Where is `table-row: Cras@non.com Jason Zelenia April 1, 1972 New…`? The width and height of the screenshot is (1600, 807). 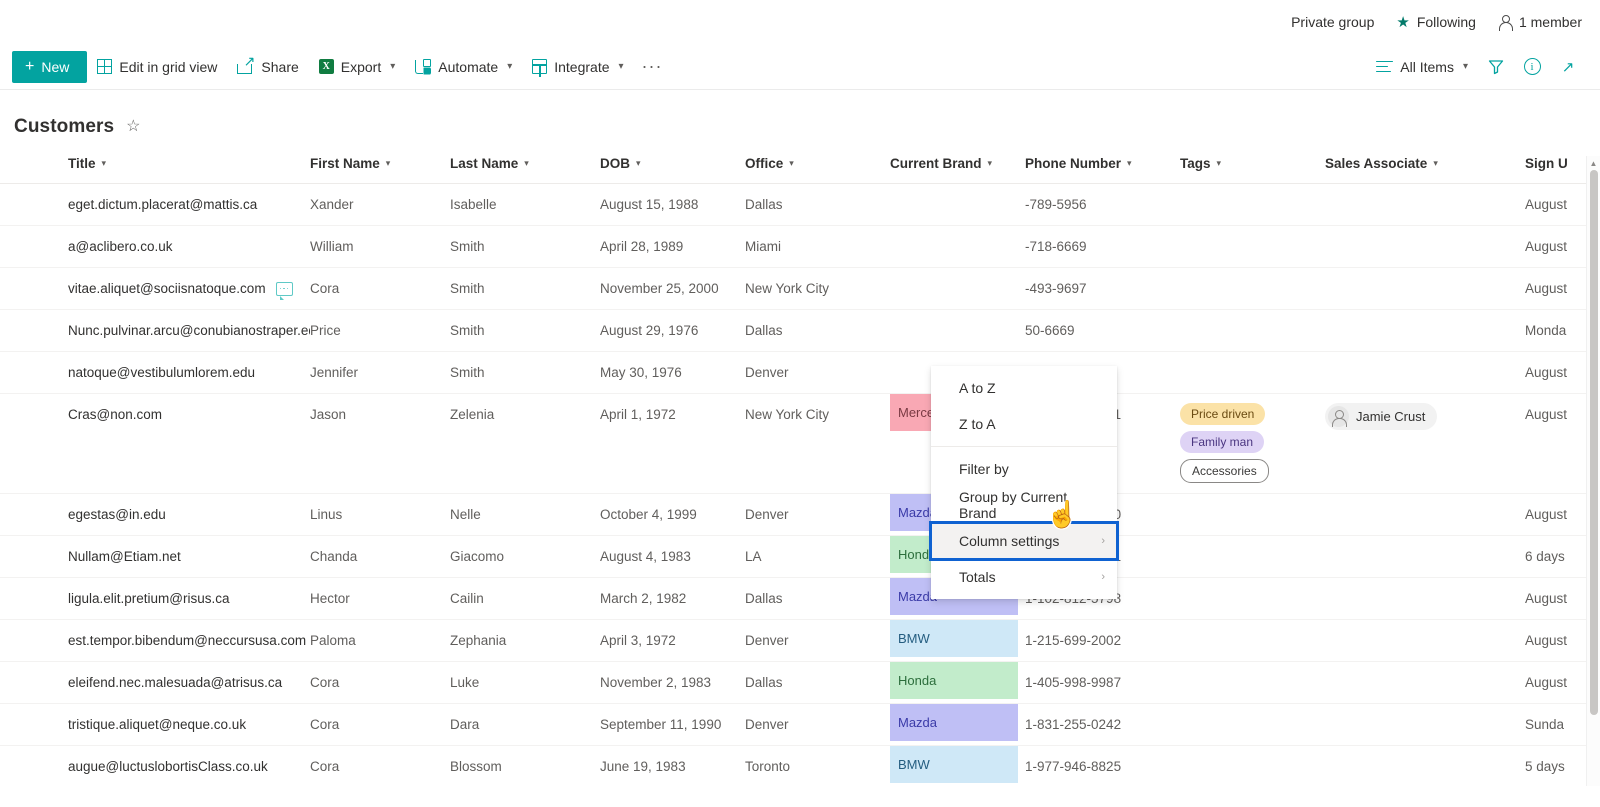
table-row: Cras@non.com Jason Zelenia April 1, 1972 New… is located at coordinates (800, 443).